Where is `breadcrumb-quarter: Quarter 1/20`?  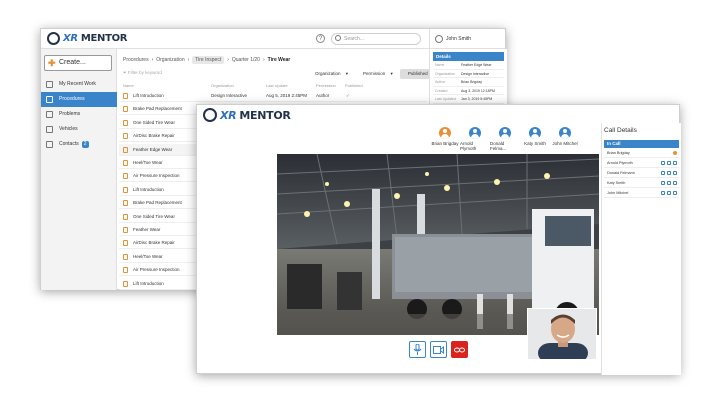 breadcrumb-quarter: Quarter 1/20 is located at coordinates (246, 60).